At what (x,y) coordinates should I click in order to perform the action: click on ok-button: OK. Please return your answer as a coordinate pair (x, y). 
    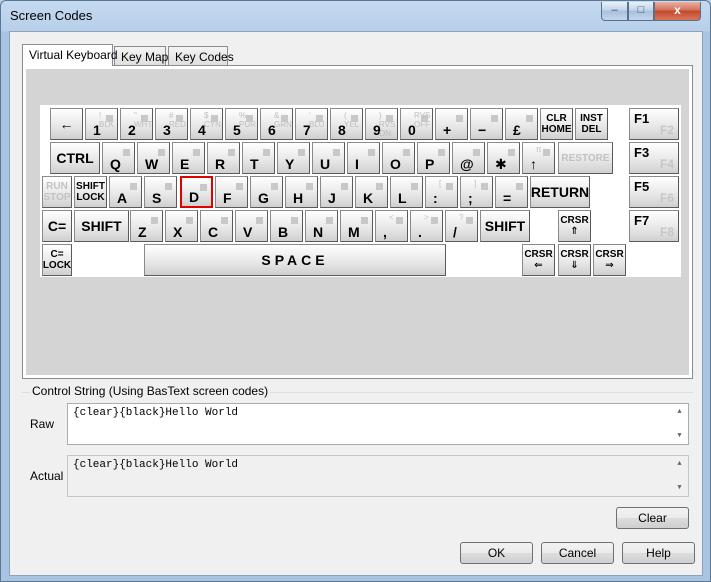
    Looking at the image, I should click on (496, 553).